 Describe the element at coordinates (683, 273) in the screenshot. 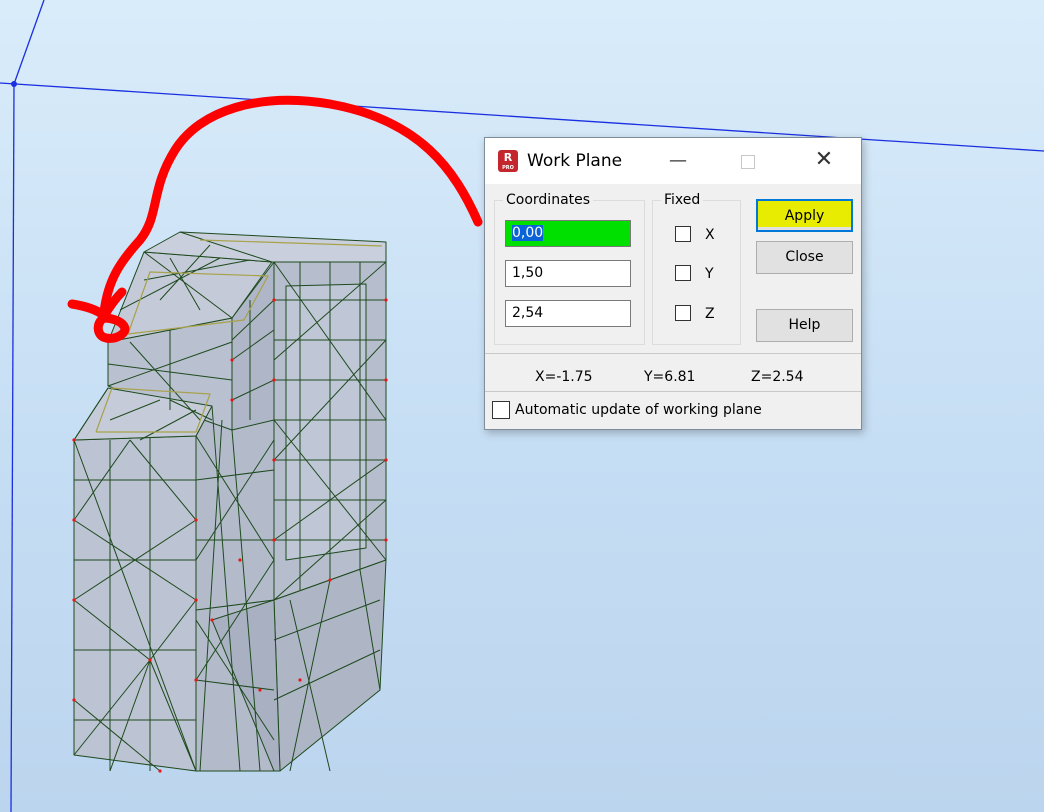

I see `fixed-y-checkbox` at that location.